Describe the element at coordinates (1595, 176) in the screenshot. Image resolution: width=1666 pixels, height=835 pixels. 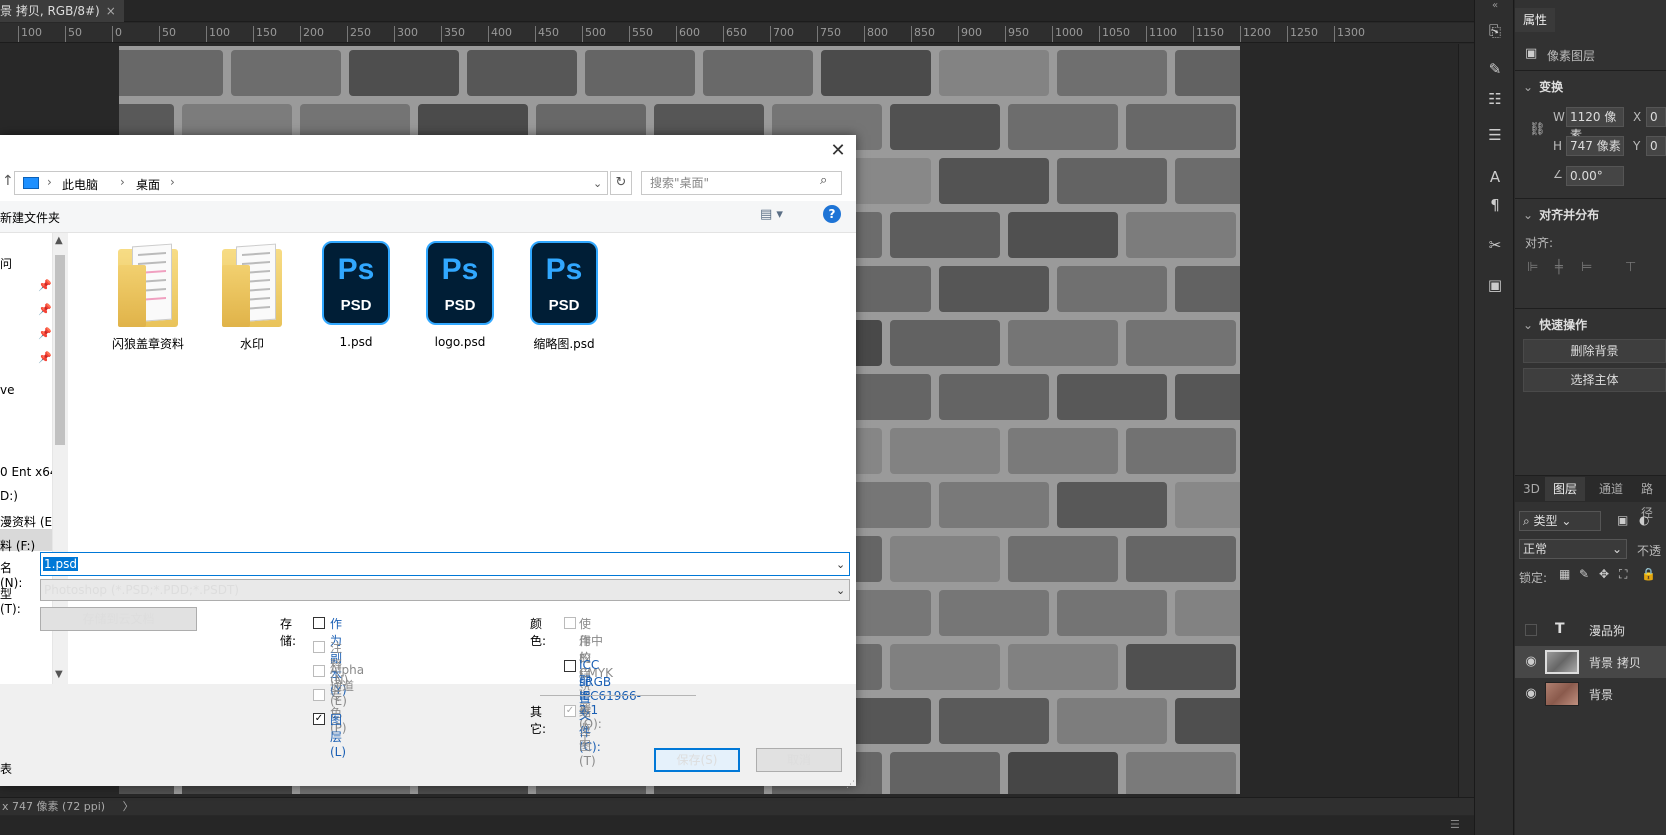
I see `angle-field: 0.00°` at that location.